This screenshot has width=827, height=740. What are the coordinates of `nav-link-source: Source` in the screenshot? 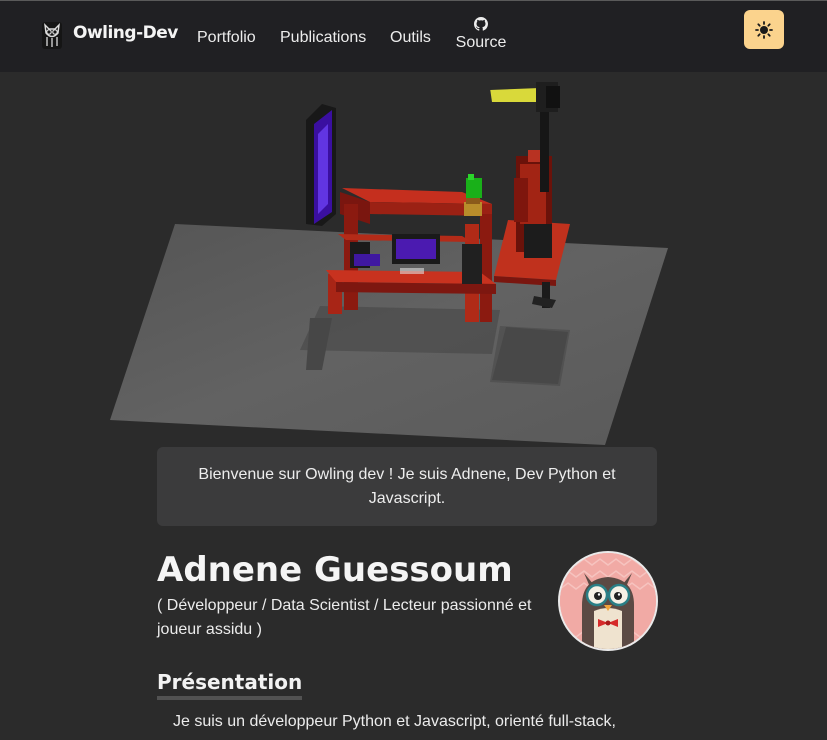 It's located at (481, 34).